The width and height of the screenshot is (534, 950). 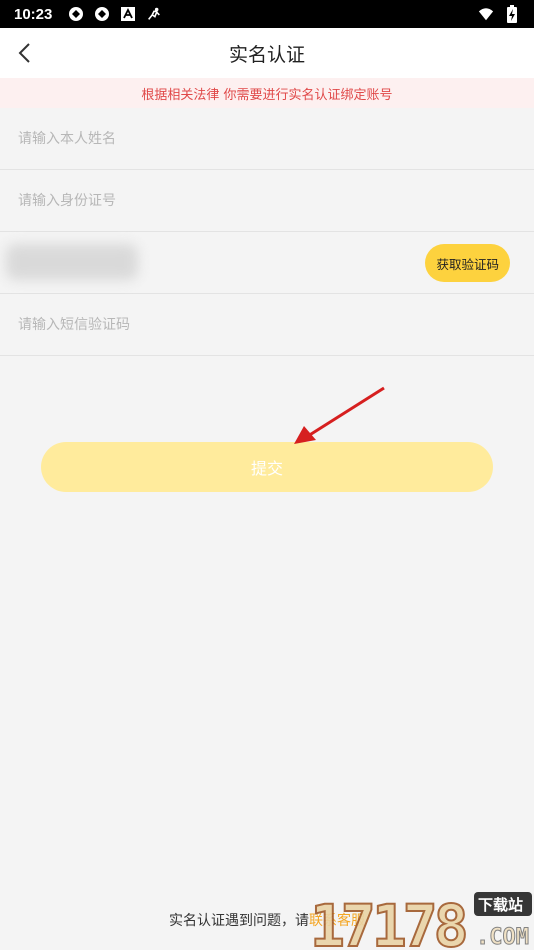 What do you see at coordinates (502, 937) in the screenshot?
I see `svg-text: .COM` at bounding box center [502, 937].